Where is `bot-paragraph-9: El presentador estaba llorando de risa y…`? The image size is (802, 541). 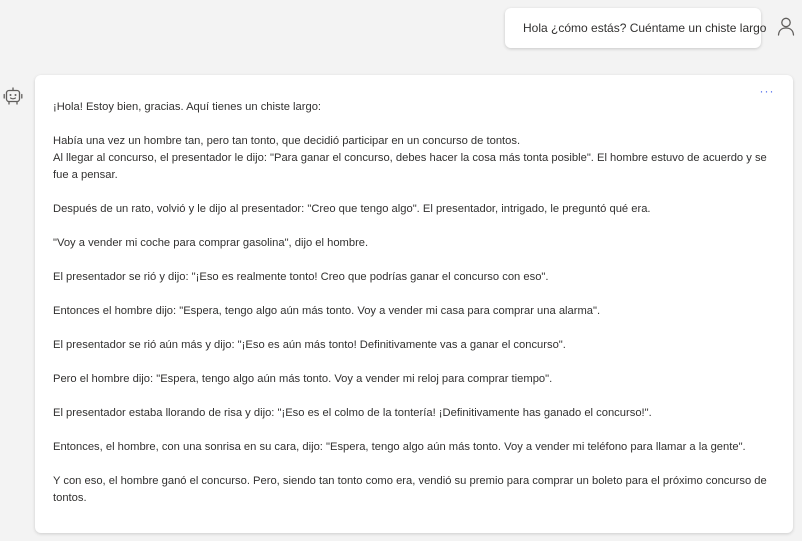 bot-paragraph-9: El presentador estaba llorando de risa y… is located at coordinates (352, 413).